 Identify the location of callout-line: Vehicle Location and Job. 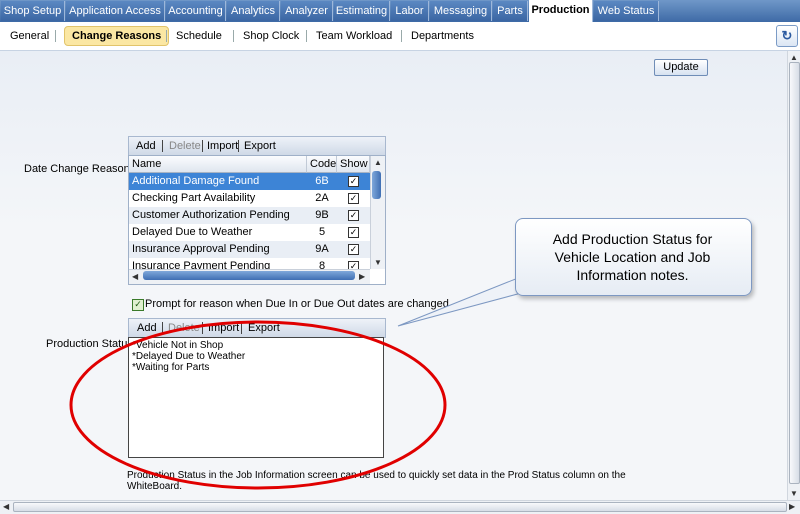
(632, 257).